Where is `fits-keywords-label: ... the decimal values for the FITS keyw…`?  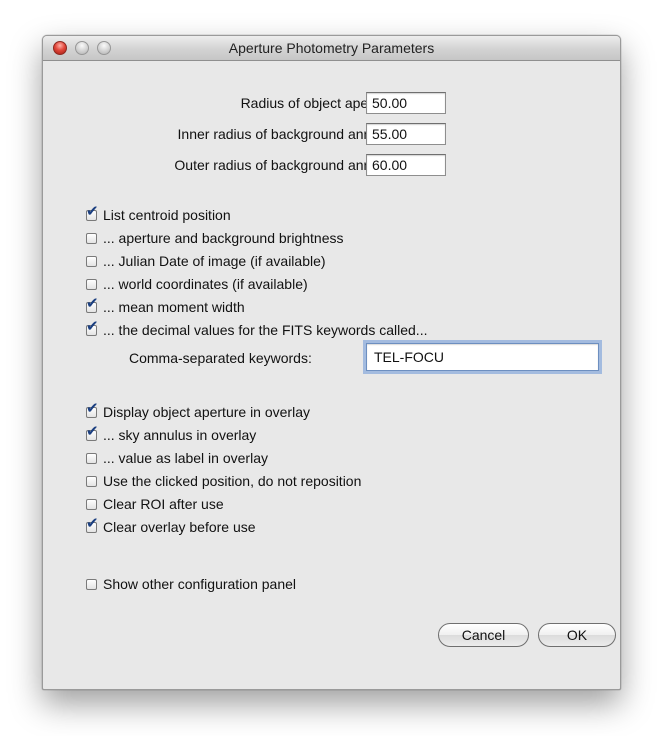
fits-keywords-label: ... the decimal values for the FITS keyw… is located at coordinates (265, 330).